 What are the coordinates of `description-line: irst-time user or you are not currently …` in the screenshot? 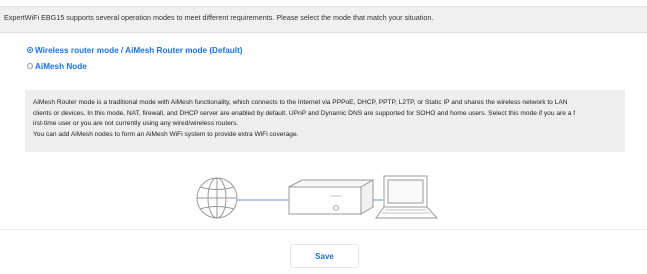 It's located at (136, 123).